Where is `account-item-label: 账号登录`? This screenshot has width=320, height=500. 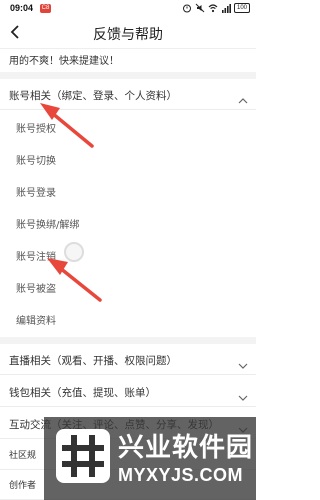
account-item-label: 账号登录 is located at coordinates (36, 193).